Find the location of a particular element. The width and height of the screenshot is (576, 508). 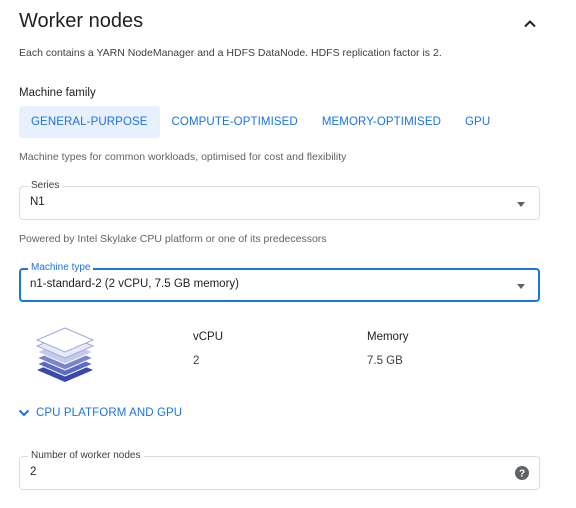

tab-compute-optimised: COMPUTE-OPTIMISED is located at coordinates (235, 122).